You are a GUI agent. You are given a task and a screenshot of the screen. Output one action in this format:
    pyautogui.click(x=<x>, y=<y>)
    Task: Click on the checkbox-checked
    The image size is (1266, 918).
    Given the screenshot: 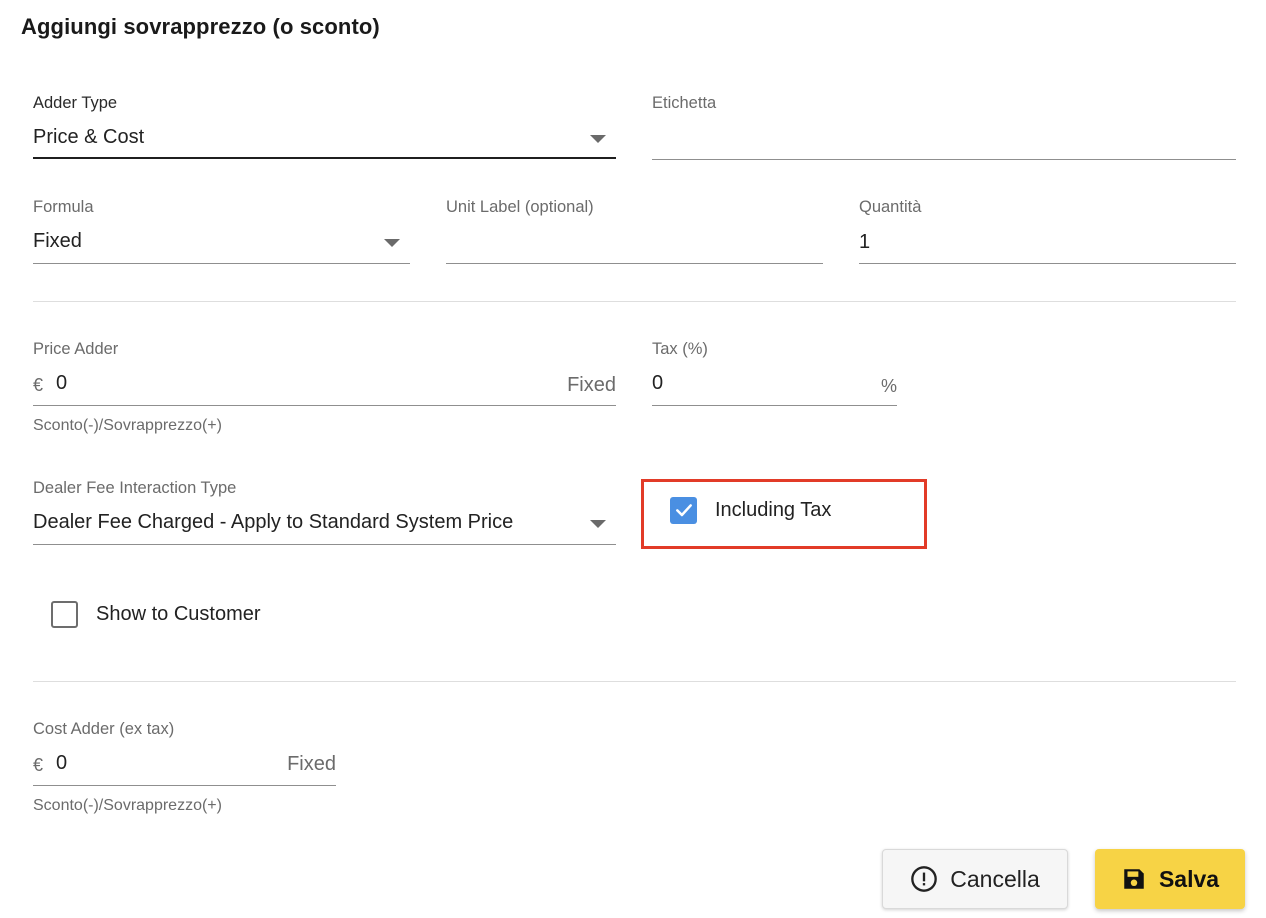 What is the action you would take?
    pyautogui.click(x=683, y=510)
    